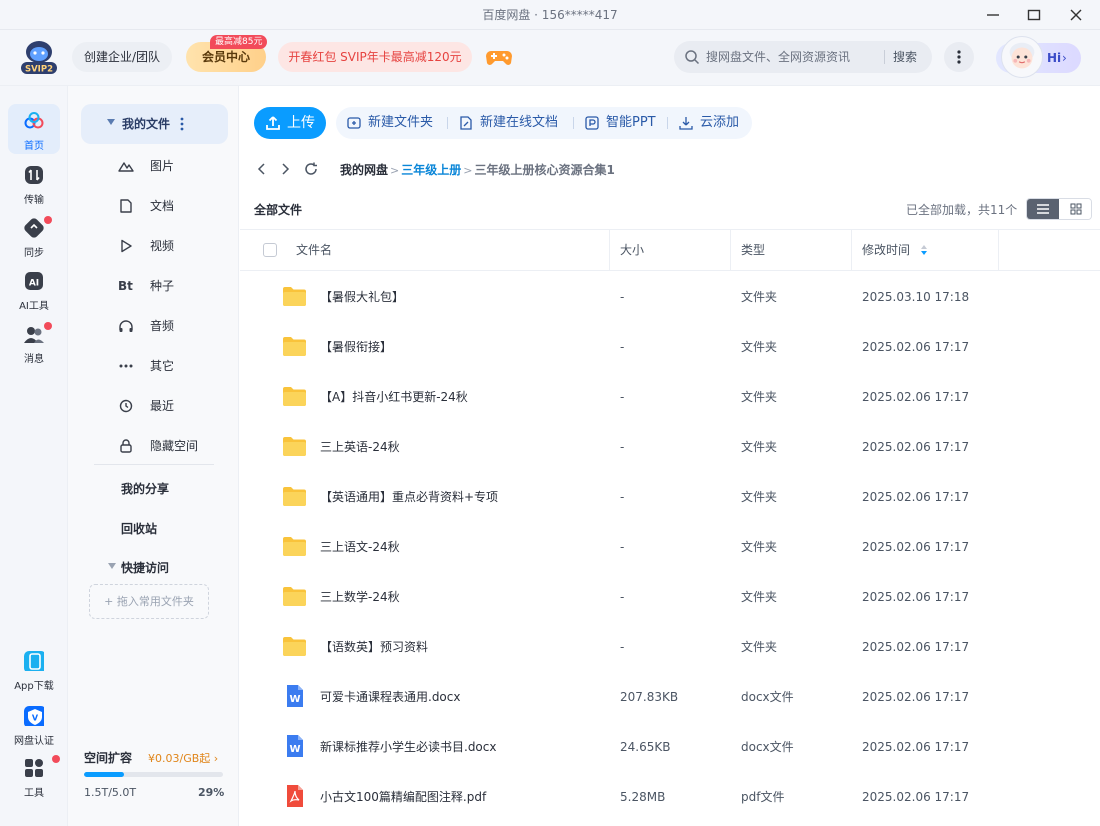 The height and width of the screenshot is (826, 1100). I want to click on table-row: 【暑假大礼包】 - 文件夹 2025.03.10 17:18, so click(666, 297).